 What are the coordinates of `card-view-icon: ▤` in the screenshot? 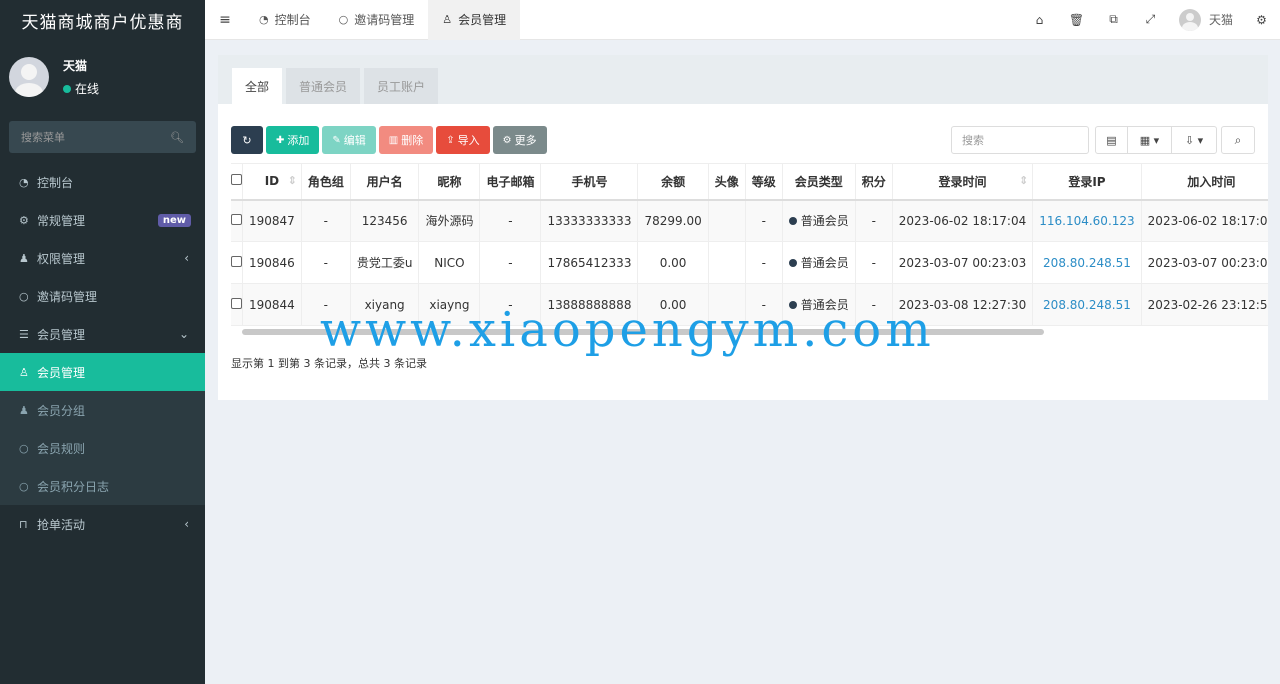 It's located at (1112, 140).